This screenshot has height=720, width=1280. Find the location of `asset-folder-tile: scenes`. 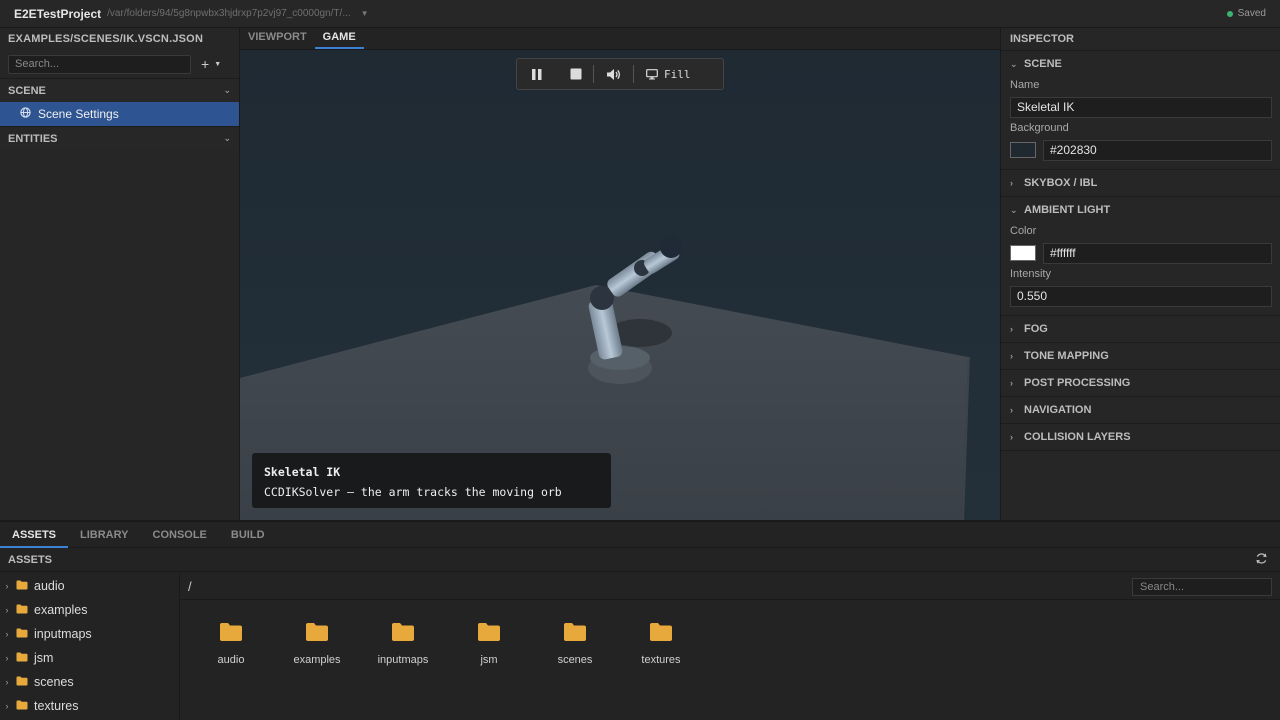

asset-folder-tile: scenes is located at coordinates (575, 644).